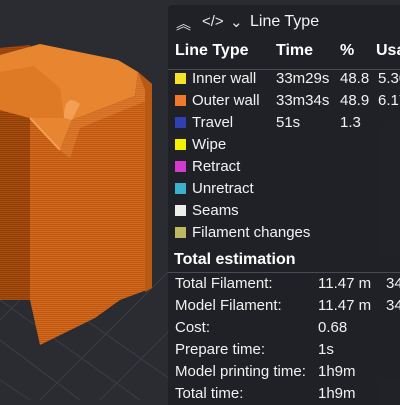  Describe the element at coordinates (223, 188) in the screenshot. I see `legend-label: Unretract` at that location.